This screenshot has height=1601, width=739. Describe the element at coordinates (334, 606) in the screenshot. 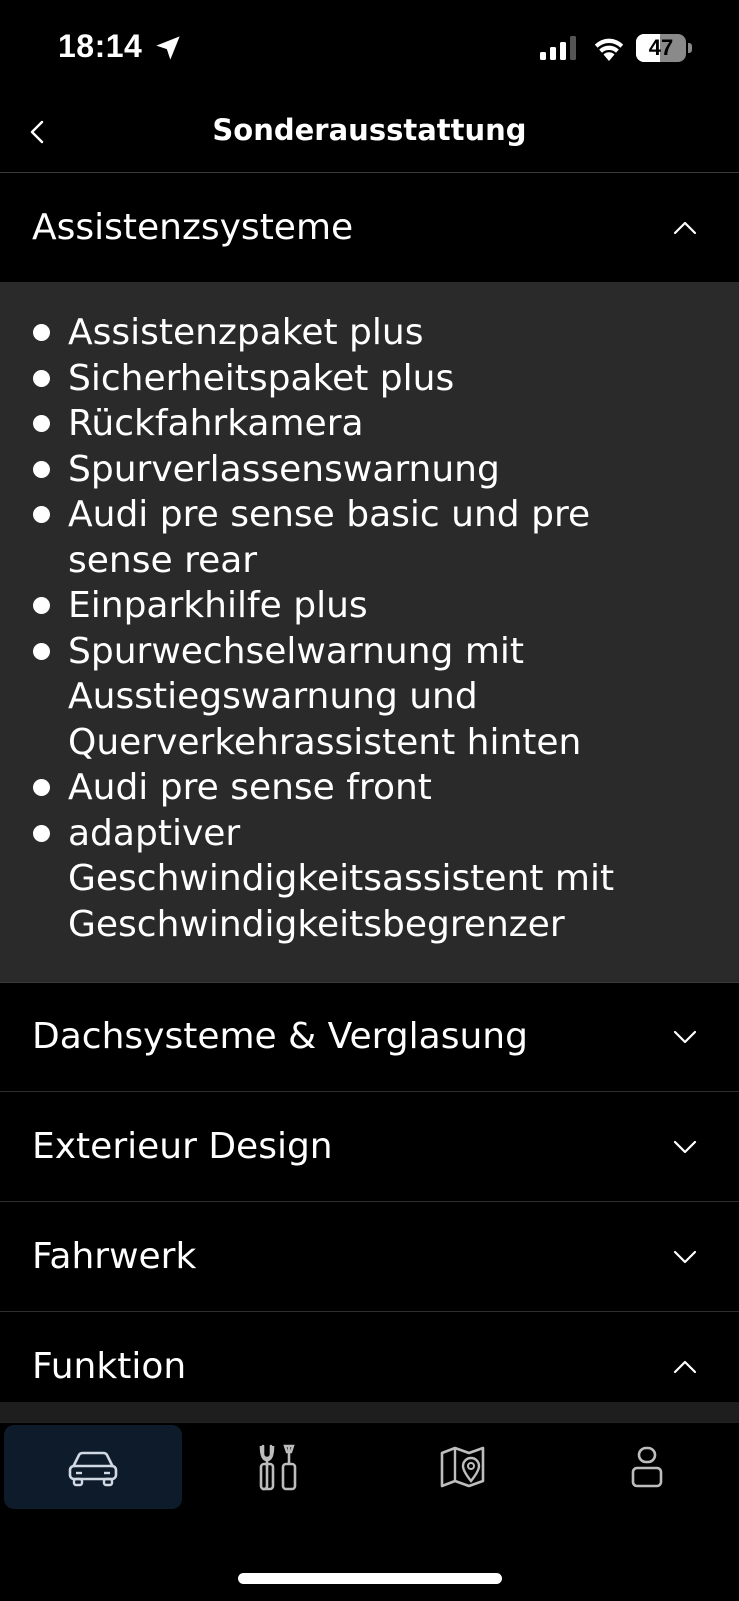

I see `list-item: Einparkhilfe plus` at that location.